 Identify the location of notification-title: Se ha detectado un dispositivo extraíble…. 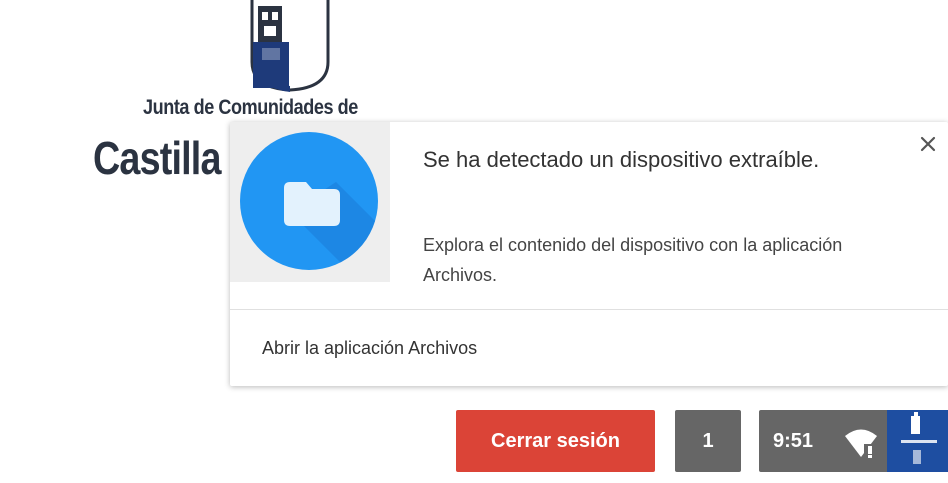
(621, 159).